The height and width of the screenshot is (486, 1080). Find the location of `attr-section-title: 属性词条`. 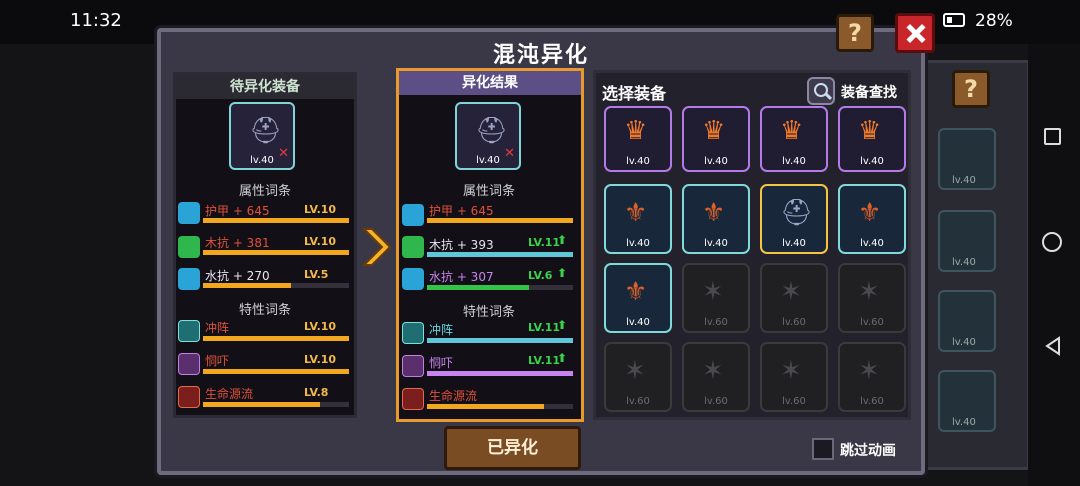

attr-section-title: 属性词条 is located at coordinates (488, 191).